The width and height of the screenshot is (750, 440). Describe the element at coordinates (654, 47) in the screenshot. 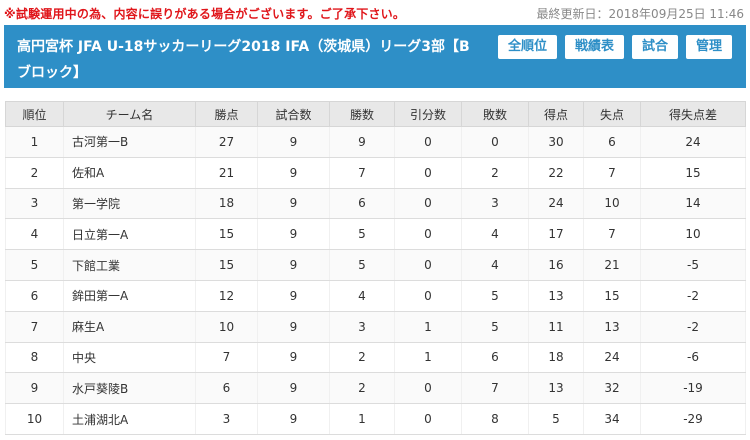

I see `matches-button: 試合` at that location.